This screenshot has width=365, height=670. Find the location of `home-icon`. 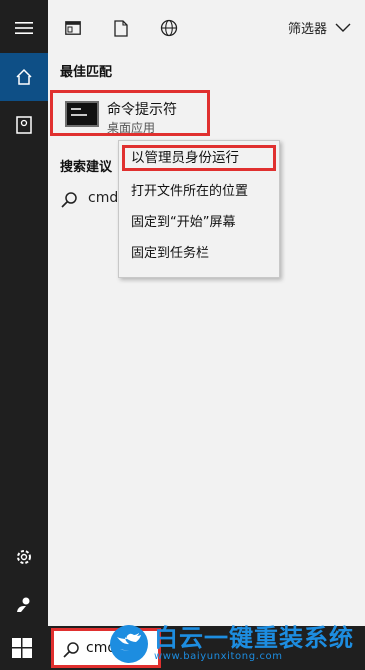

home-icon is located at coordinates (24, 76).